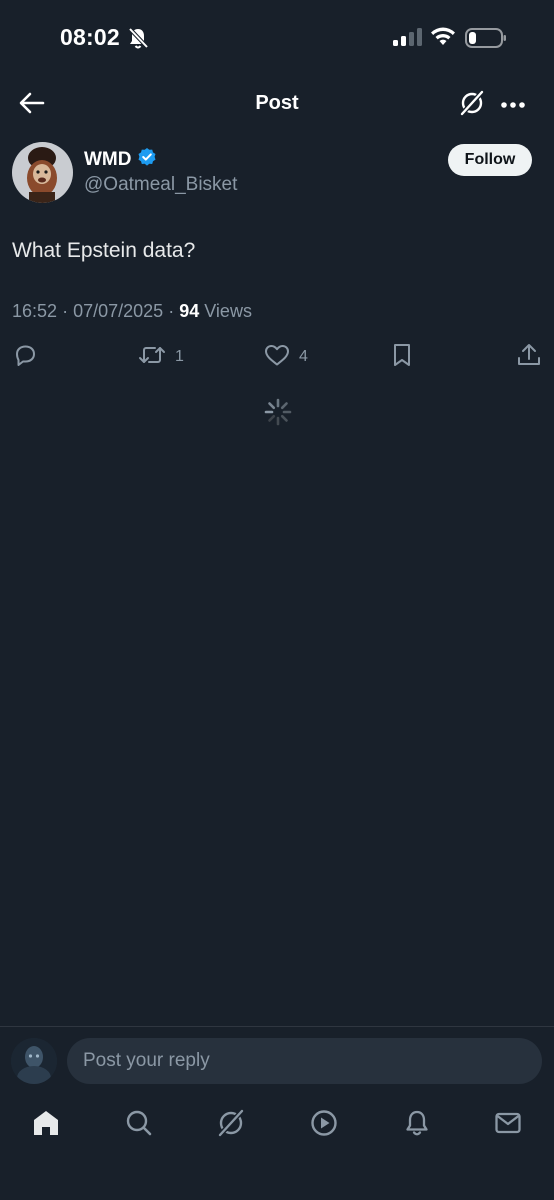  What do you see at coordinates (277, 1148) in the screenshot?
I see `bottom-nav` at bounding box center [277, 1148].